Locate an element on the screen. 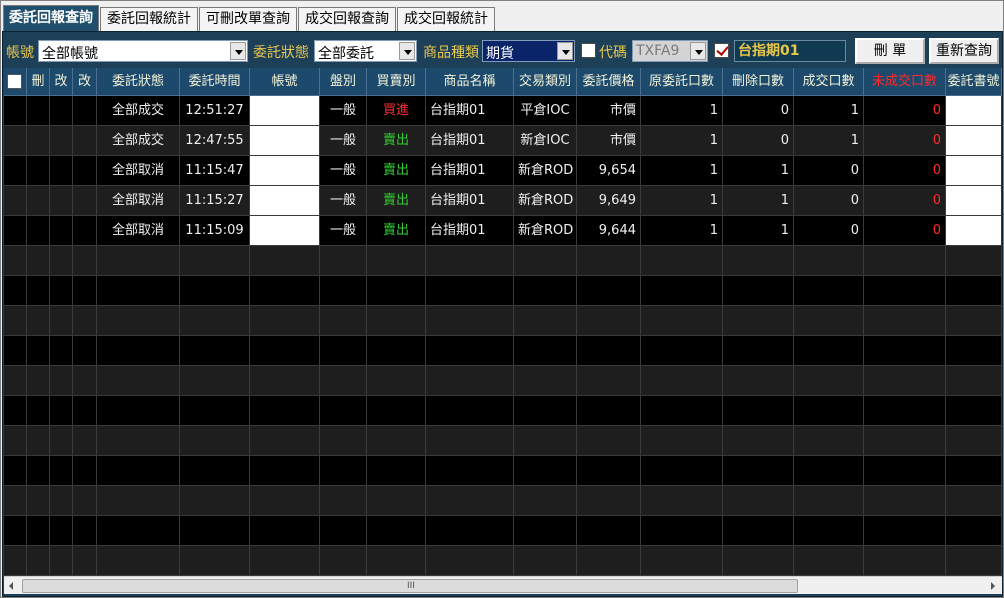 This screenshot has height=598, width=1004. cell-del-qty: 0 is located at coordinates (758, 111).